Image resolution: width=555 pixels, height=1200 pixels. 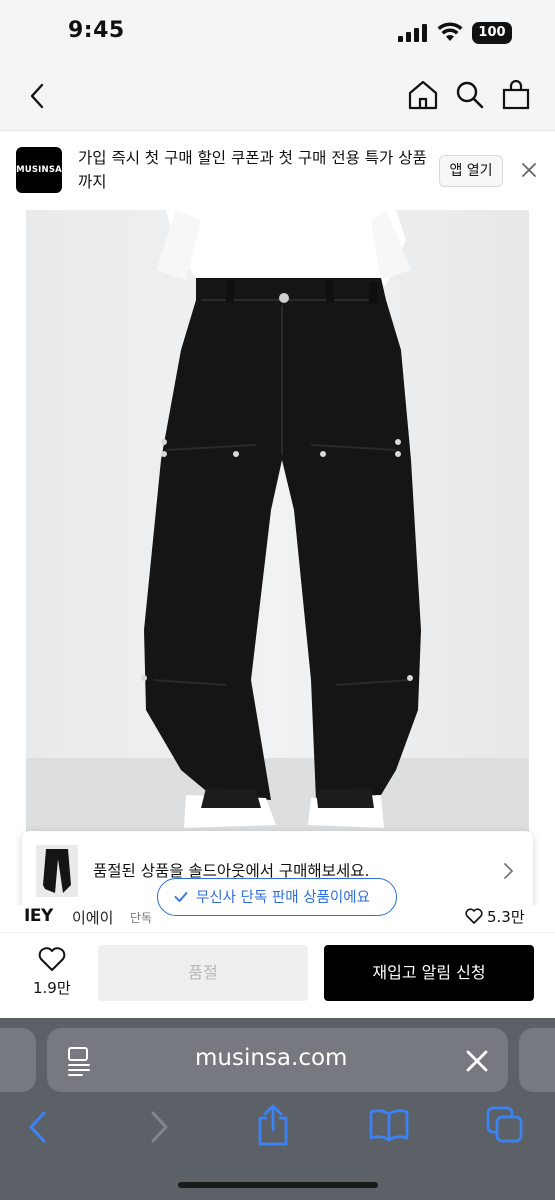 I want to click on bookmarks-icon, so click(x=389, y=1125).